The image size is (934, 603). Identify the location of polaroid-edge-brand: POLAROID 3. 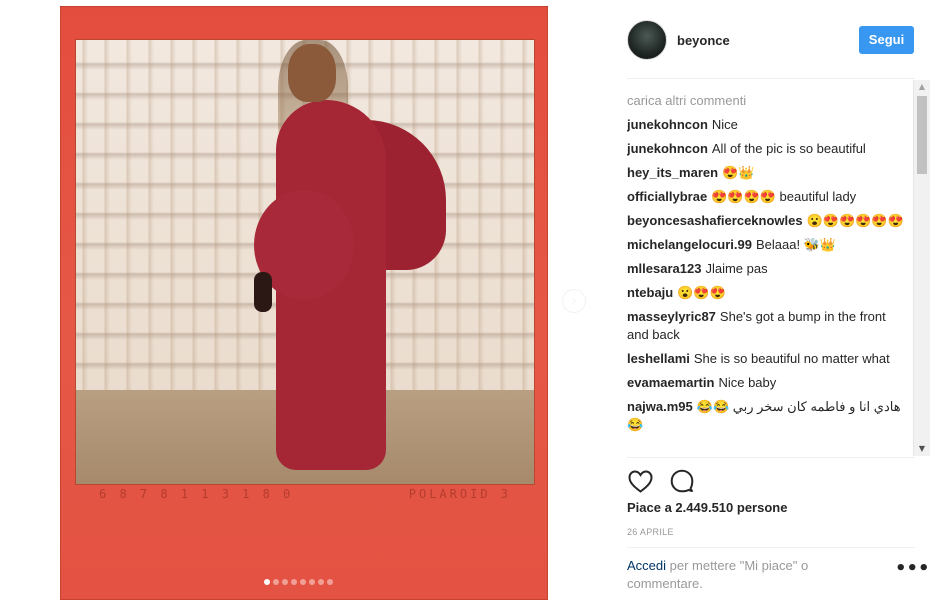
(459, 494).